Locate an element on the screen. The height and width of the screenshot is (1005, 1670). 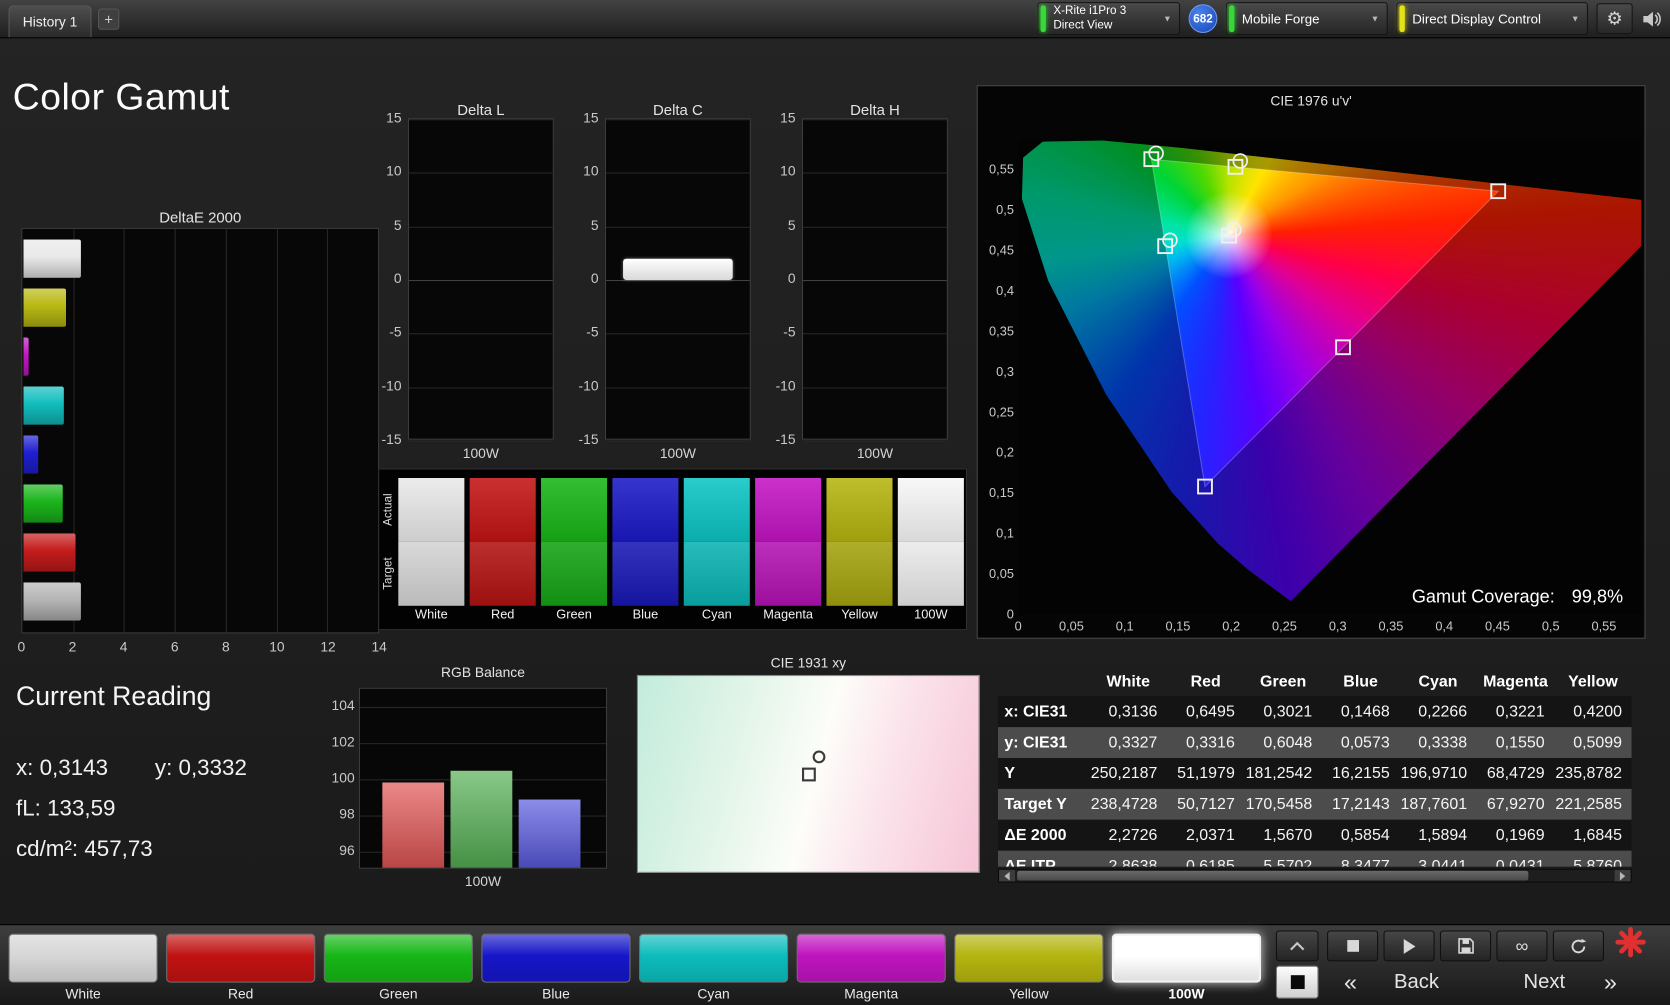
table-row-label: ΔE ITP is located at coordinates (1030, 862).